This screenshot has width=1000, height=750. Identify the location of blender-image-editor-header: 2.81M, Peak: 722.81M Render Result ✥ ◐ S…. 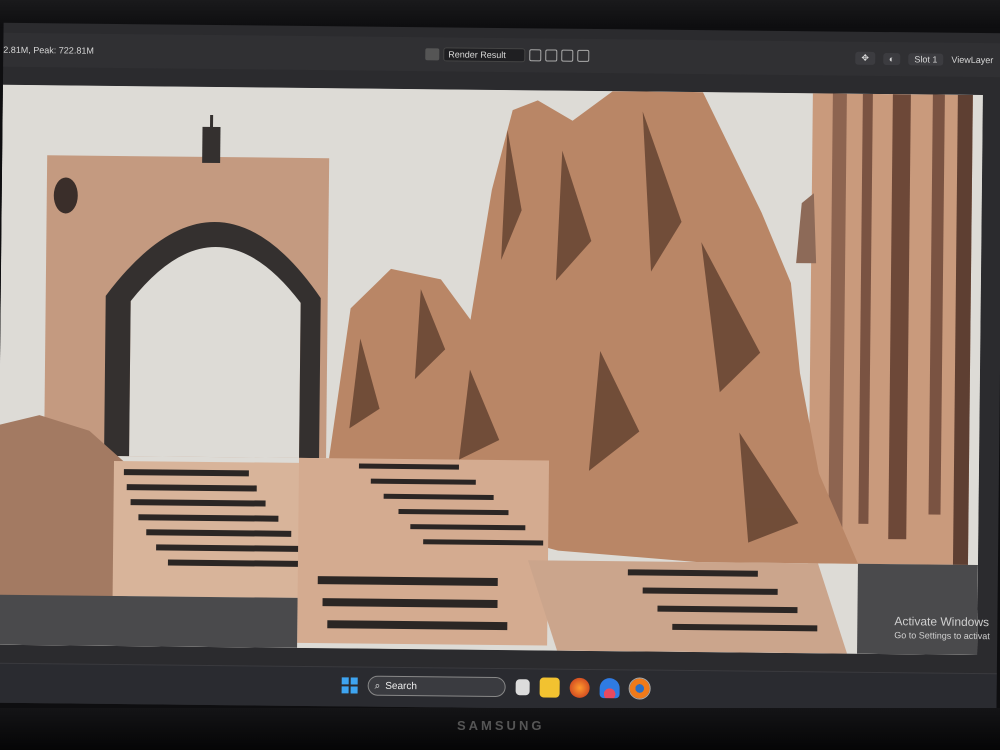
(501, 55).